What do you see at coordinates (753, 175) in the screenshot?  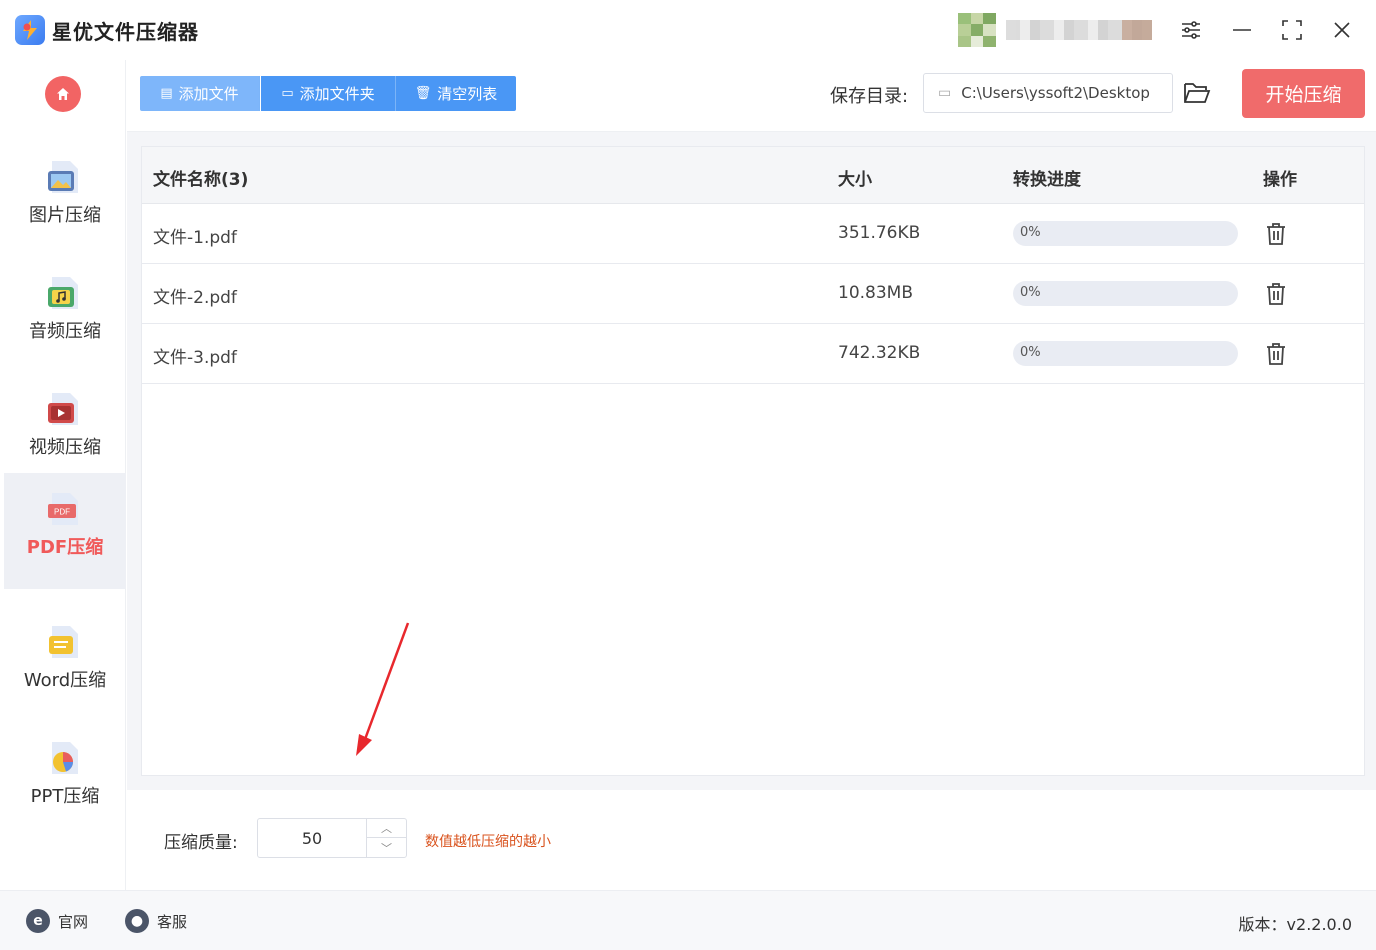 I see `table-header: 文件名称(3) 大小 转换进度 操作` at bounding box center [753, 175].